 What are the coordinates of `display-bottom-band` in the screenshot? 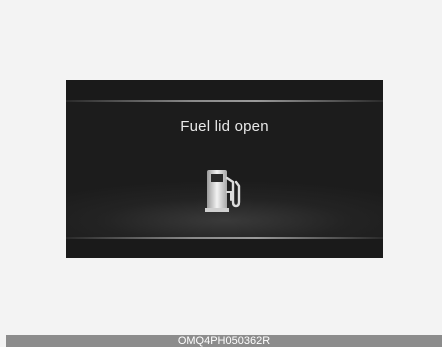 It's located at (224, 248).